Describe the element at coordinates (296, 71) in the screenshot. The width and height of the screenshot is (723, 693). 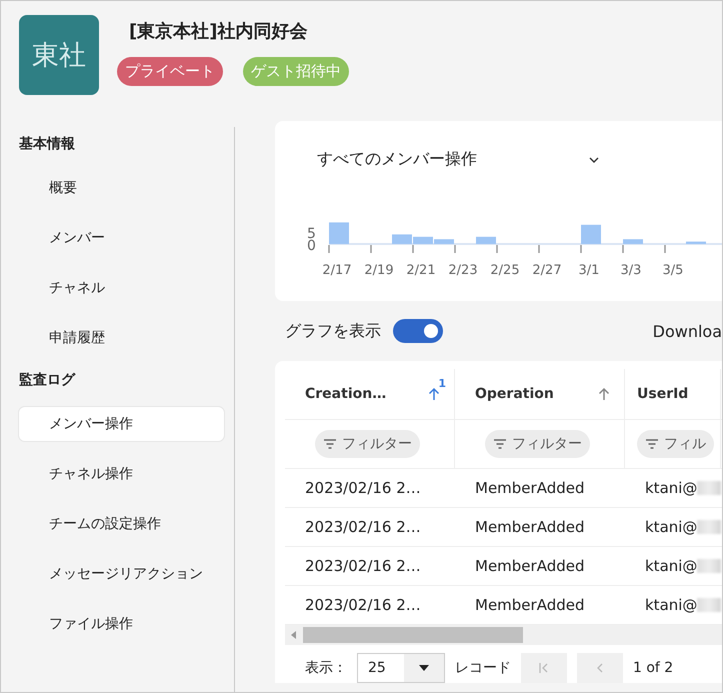
I see `status-badge: ゲスト招待中` at that location.